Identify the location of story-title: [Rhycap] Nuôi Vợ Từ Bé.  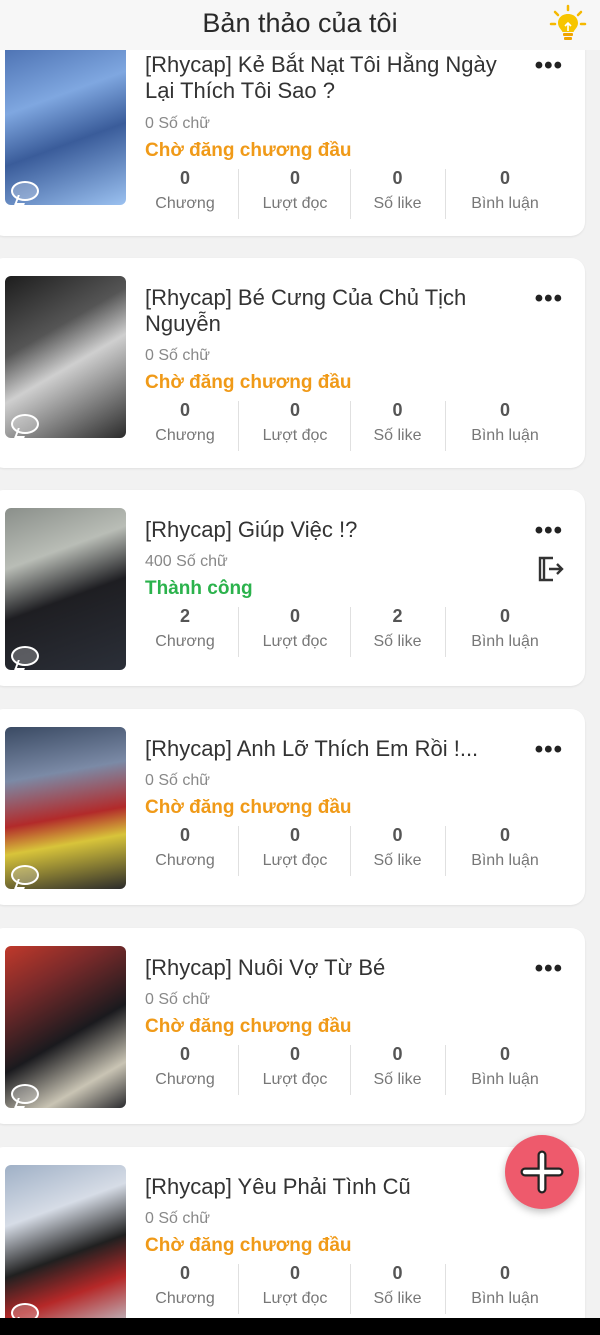
(325, 968).